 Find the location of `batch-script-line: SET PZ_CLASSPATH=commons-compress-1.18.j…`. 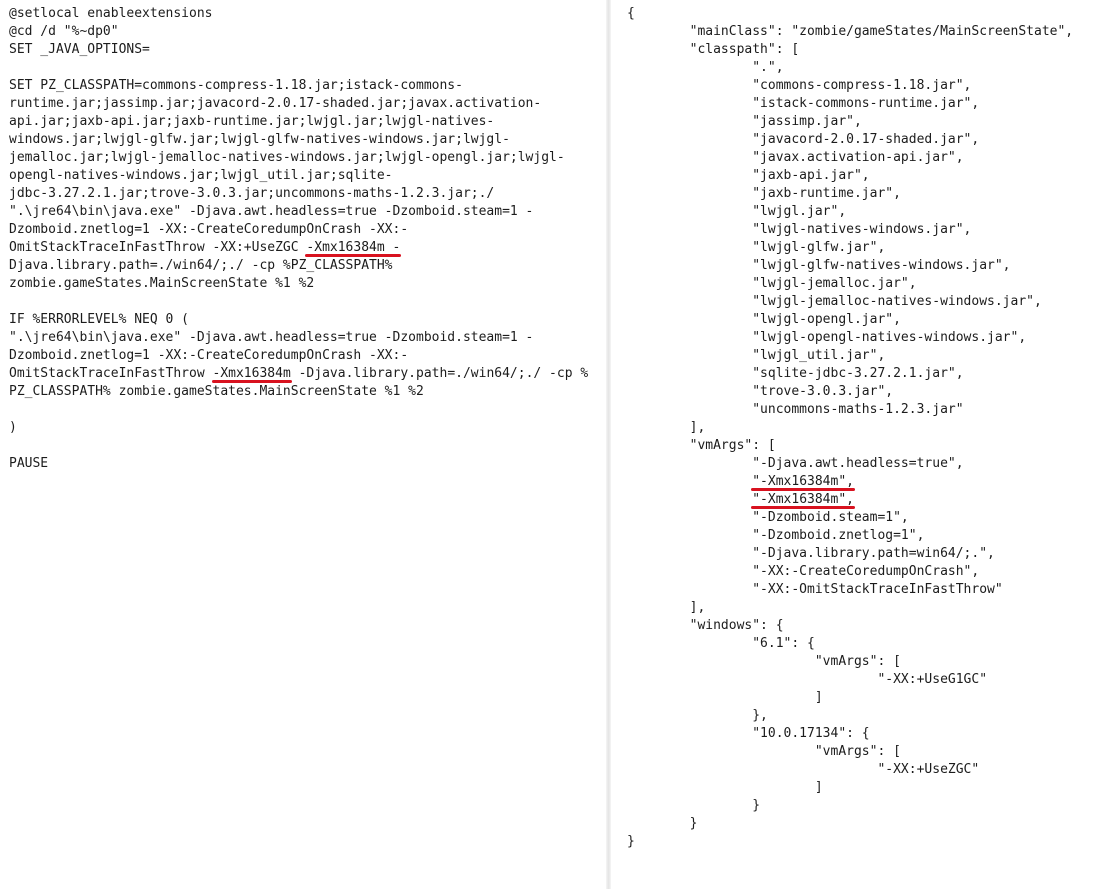

batch-script-line: SET PZ_CLASSPATH=commons-compress-1.18.j… is located at coordinates (236, 85).